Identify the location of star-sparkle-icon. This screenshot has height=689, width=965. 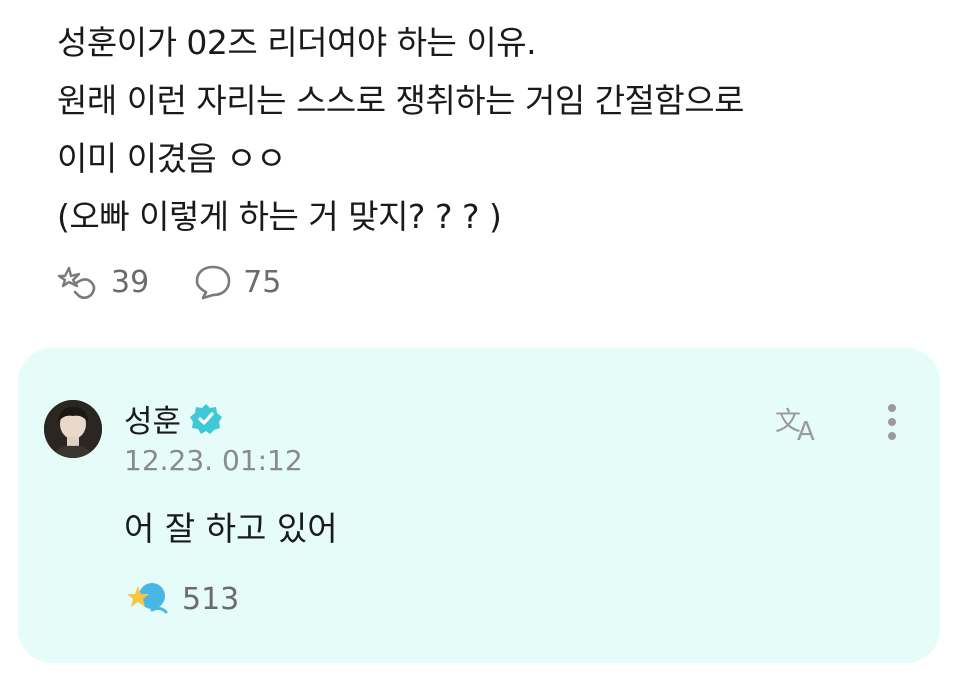
(147, 598).